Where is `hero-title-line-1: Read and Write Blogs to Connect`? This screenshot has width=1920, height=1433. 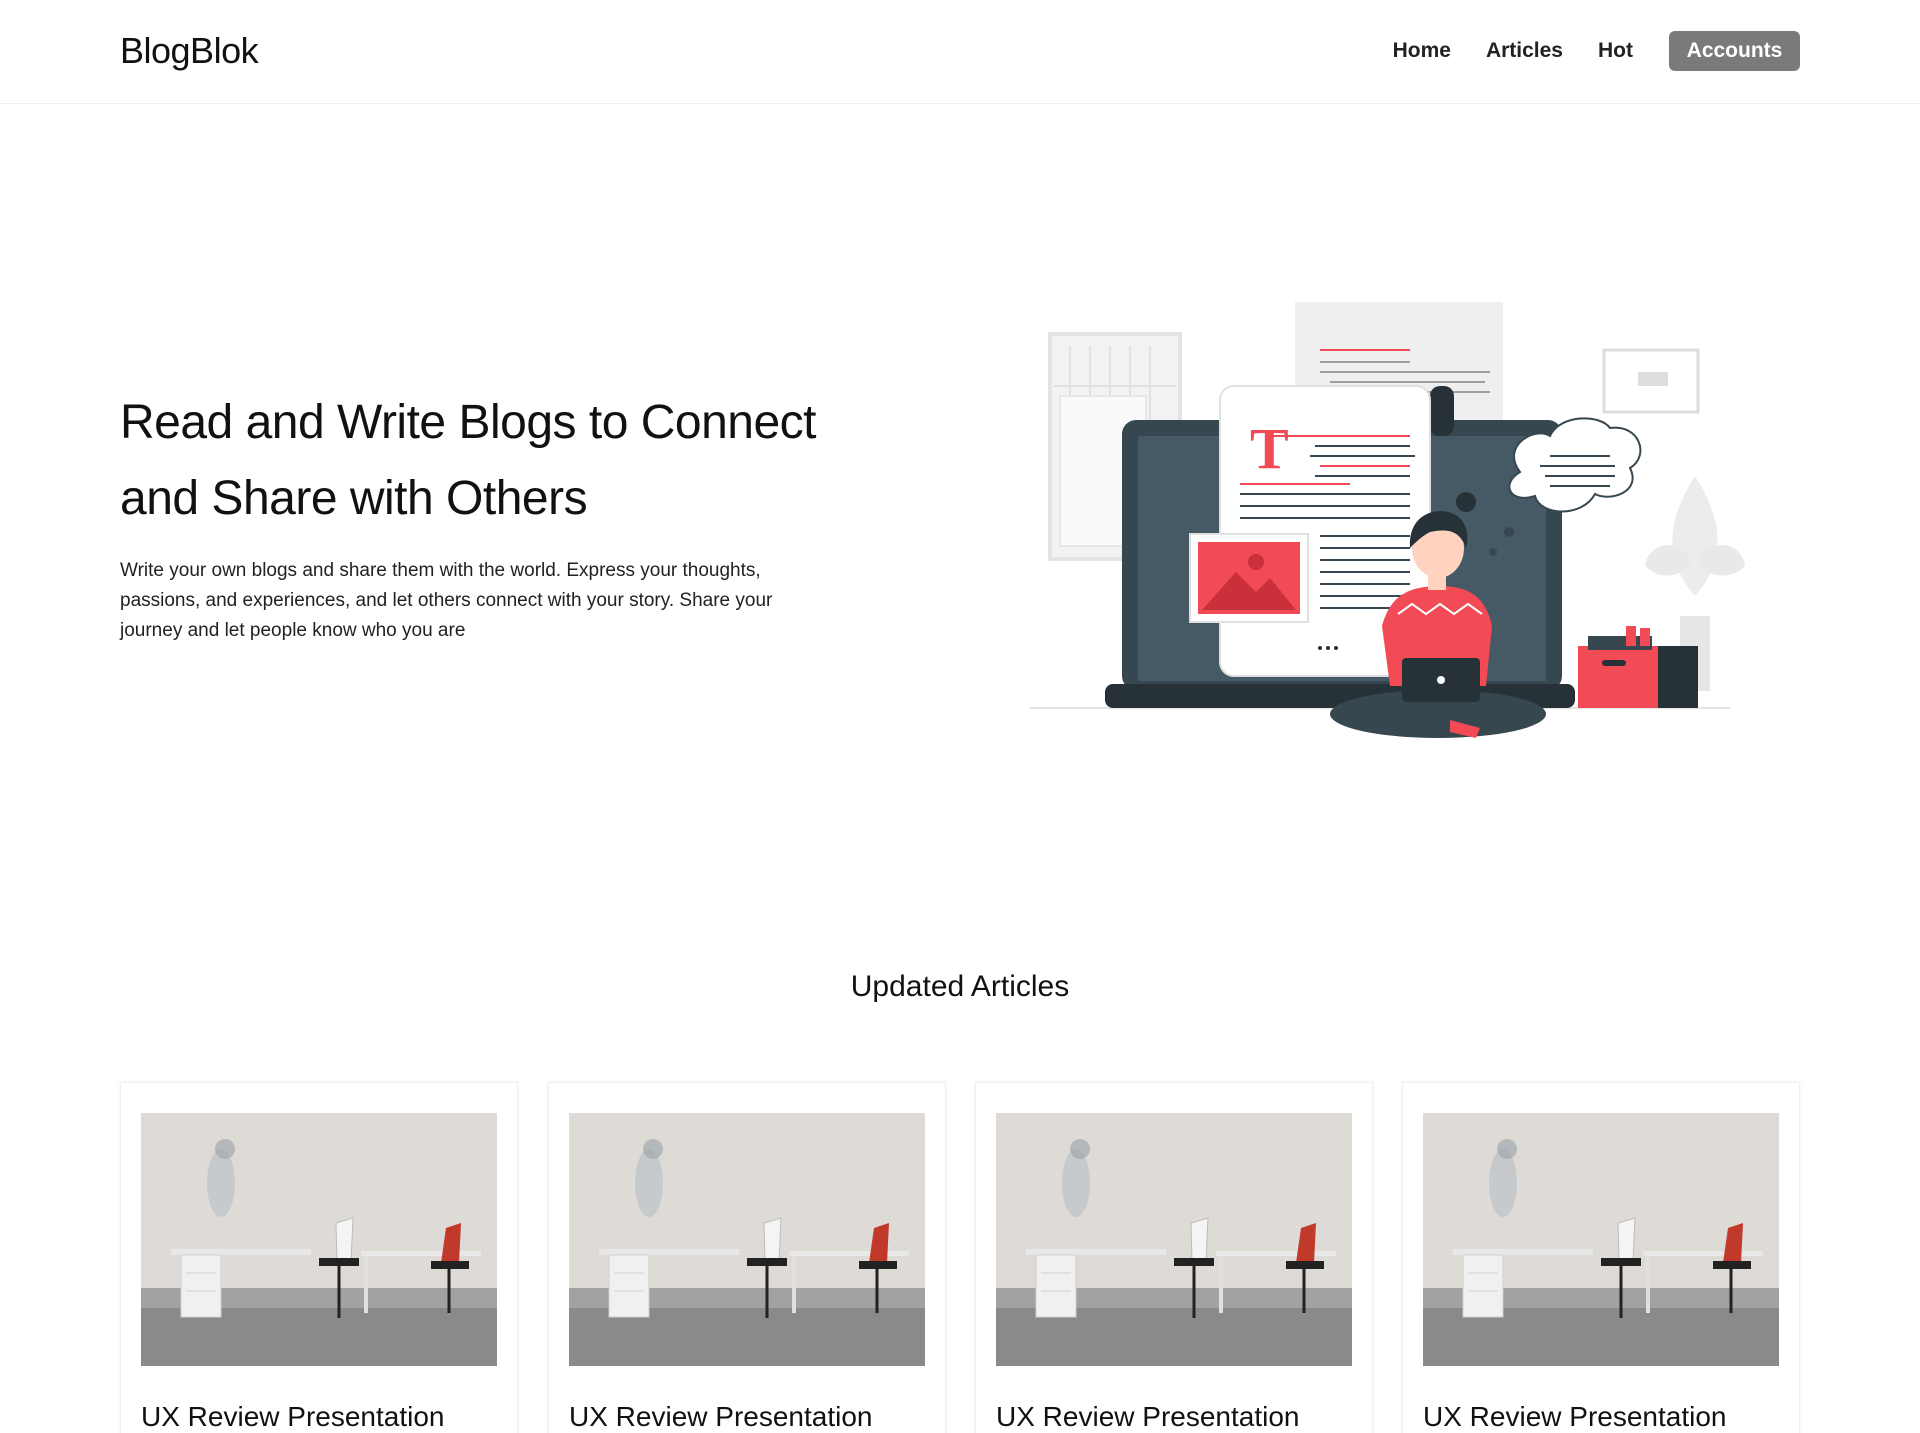 hero-title-line-1: Read and Write Blogs to Connect is located at coordinates (468, 422).